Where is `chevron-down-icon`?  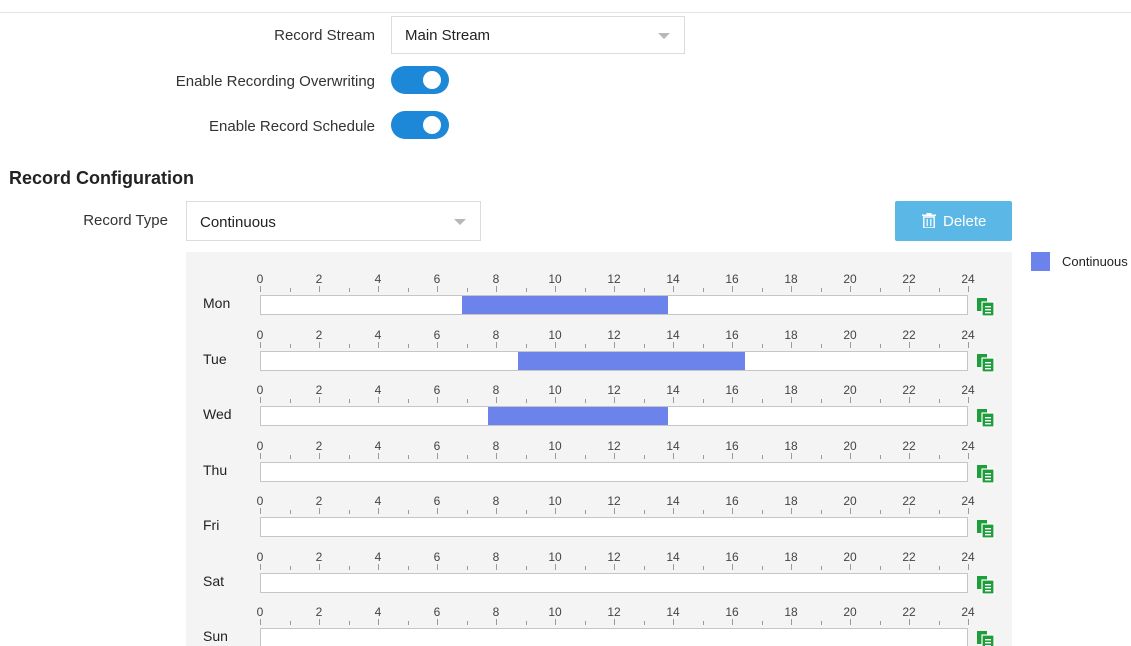
chevron-down-icon is located at coordinates (664, 36).